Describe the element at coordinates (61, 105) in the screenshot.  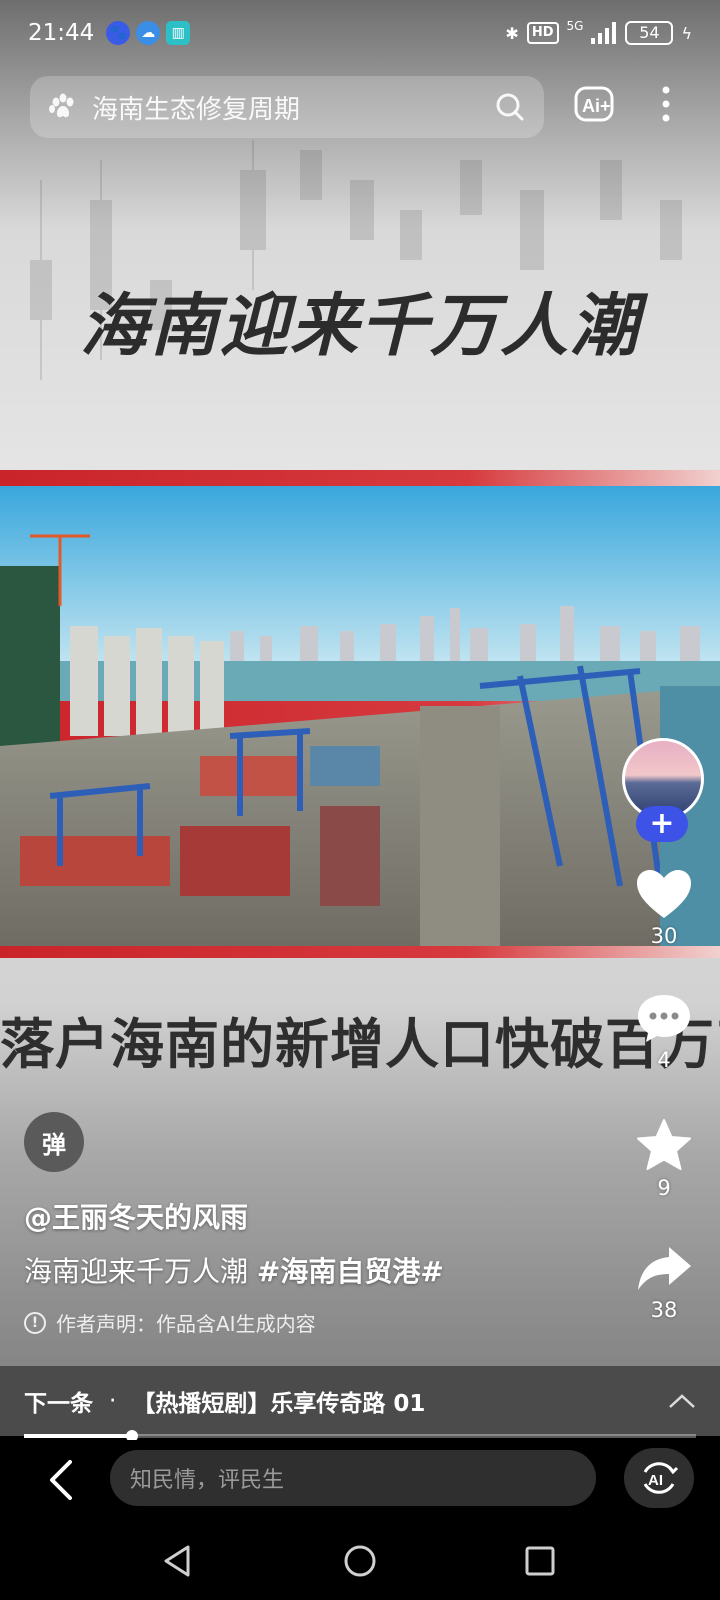
I see `paw-icon` at that location.